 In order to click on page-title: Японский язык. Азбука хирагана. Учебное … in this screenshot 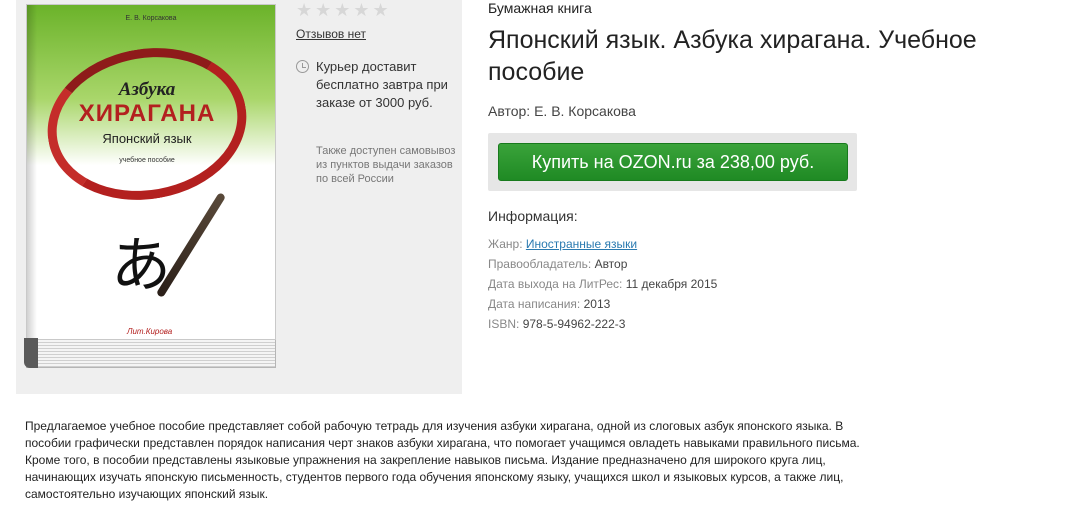, I will do `click(732, 56)`.